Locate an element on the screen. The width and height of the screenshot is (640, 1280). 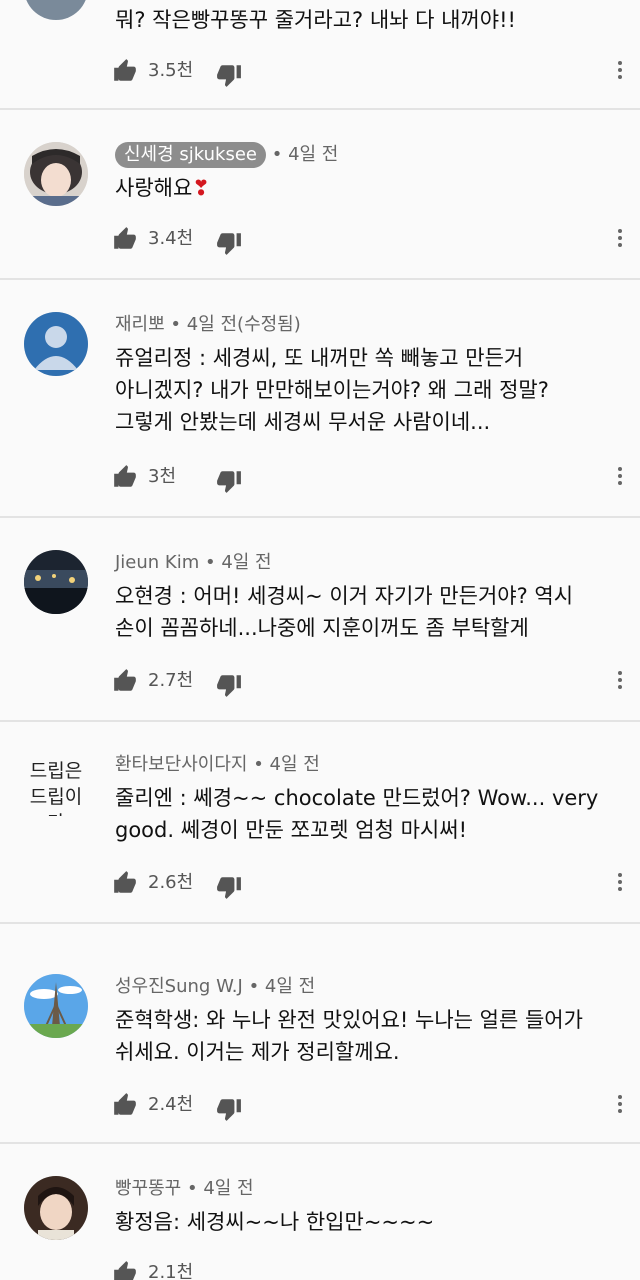
heart-emoji: ❣ is located at coordinates (201, 188).